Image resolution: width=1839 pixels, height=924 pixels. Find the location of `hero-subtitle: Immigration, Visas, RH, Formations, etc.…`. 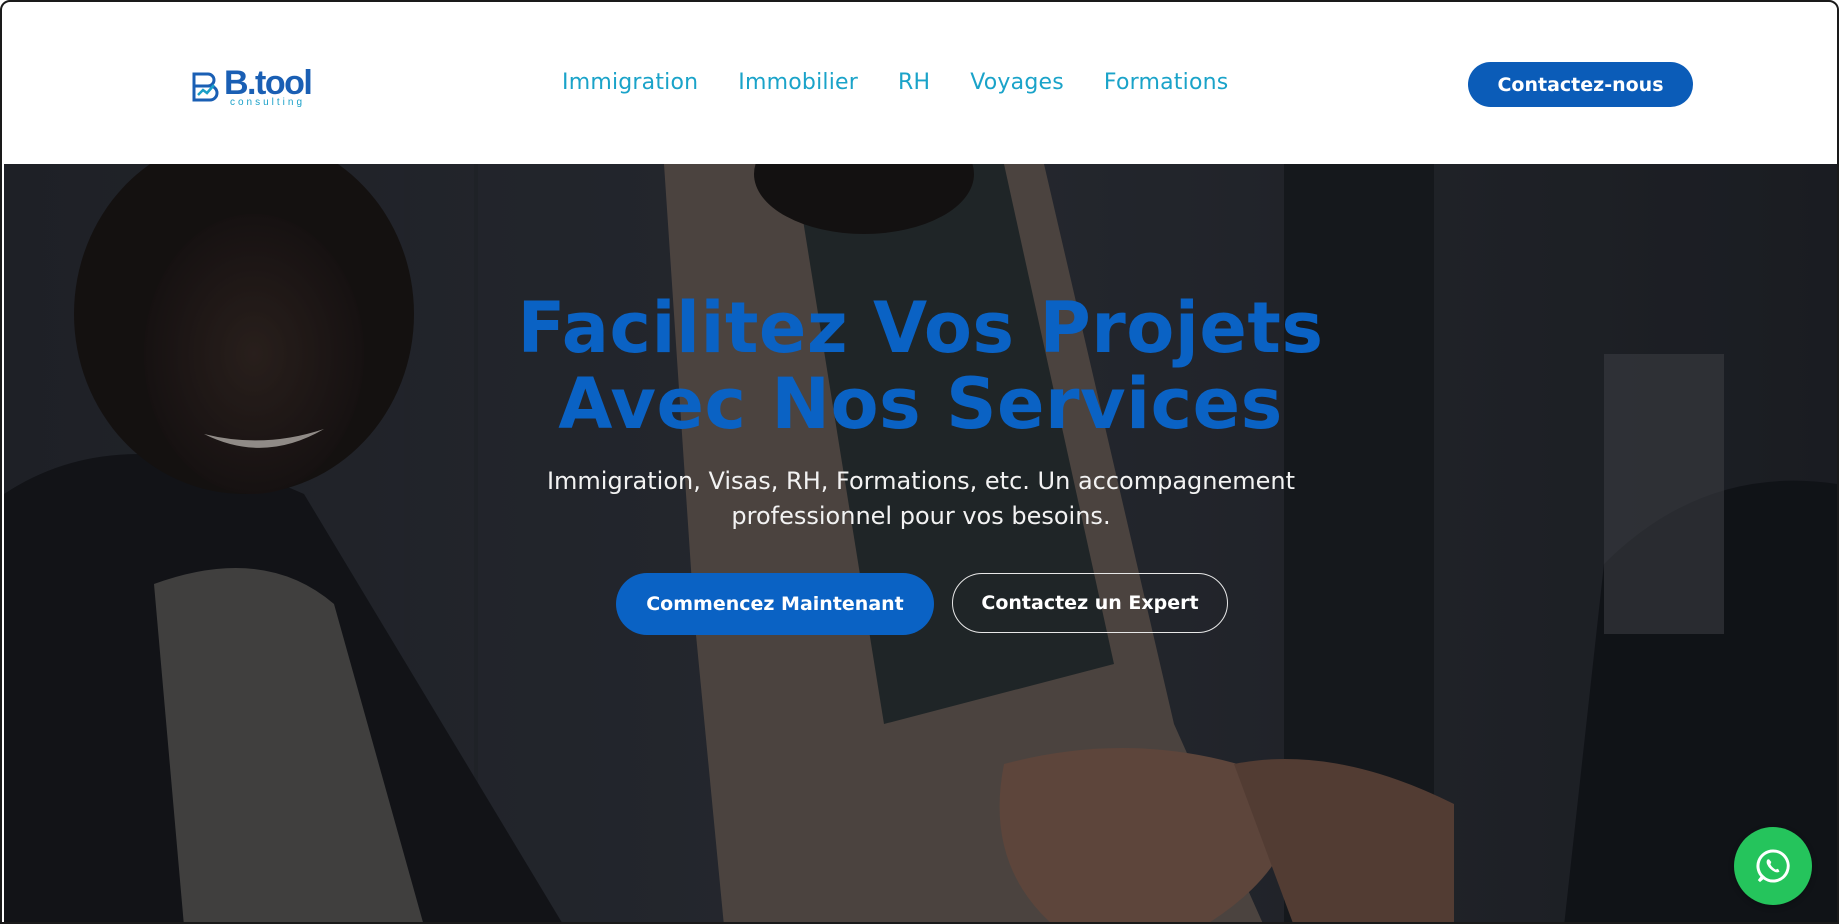

hero-subtitle: Immigration, Visas, RH, Formations, etc.… is located at coordinates (921, 498).